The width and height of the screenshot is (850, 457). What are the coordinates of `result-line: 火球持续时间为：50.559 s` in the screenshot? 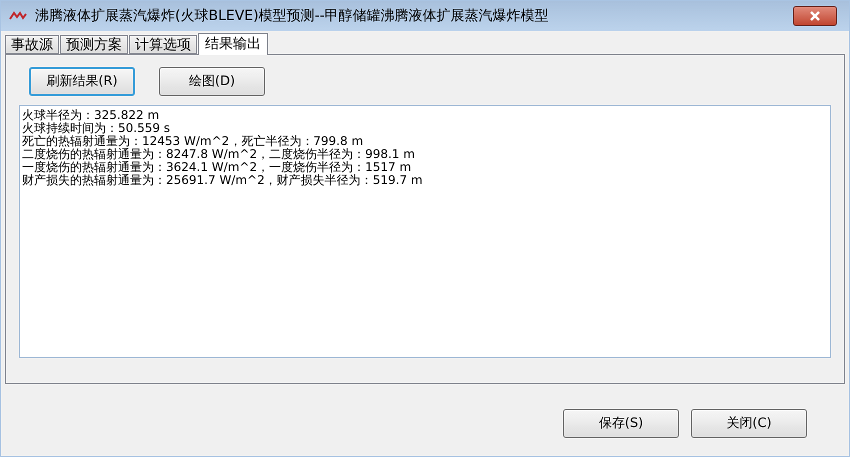 It's located at (97, 128).